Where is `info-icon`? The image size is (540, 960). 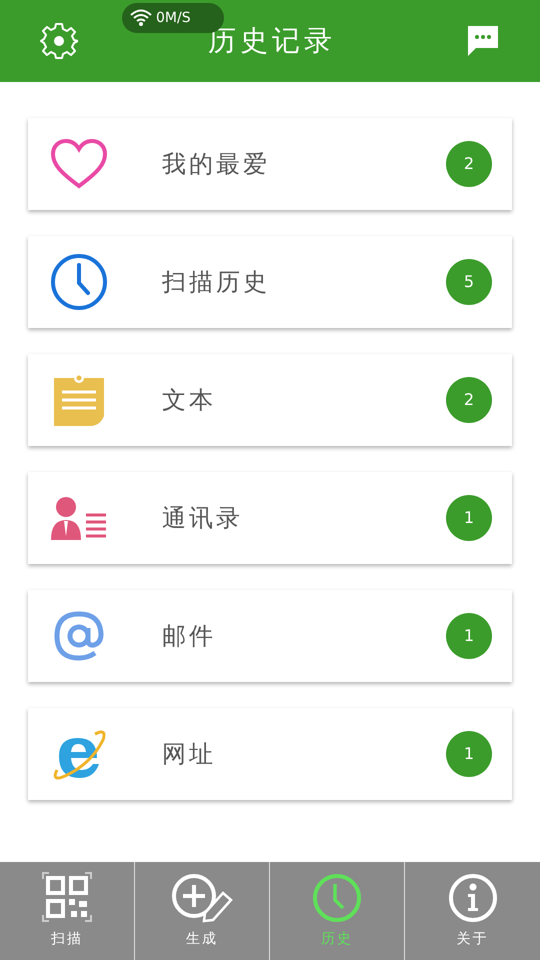 info-icon is located at coordinates (473, 898).